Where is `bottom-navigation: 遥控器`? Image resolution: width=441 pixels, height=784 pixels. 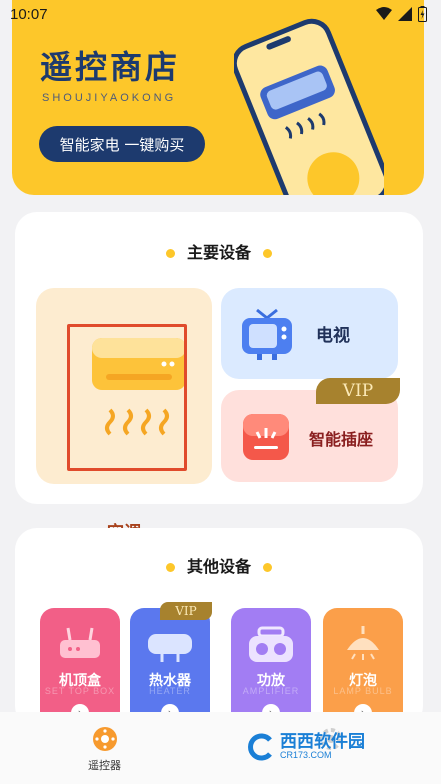
bottom-navigation: 遥控器 is located at coordinates (220, 748).